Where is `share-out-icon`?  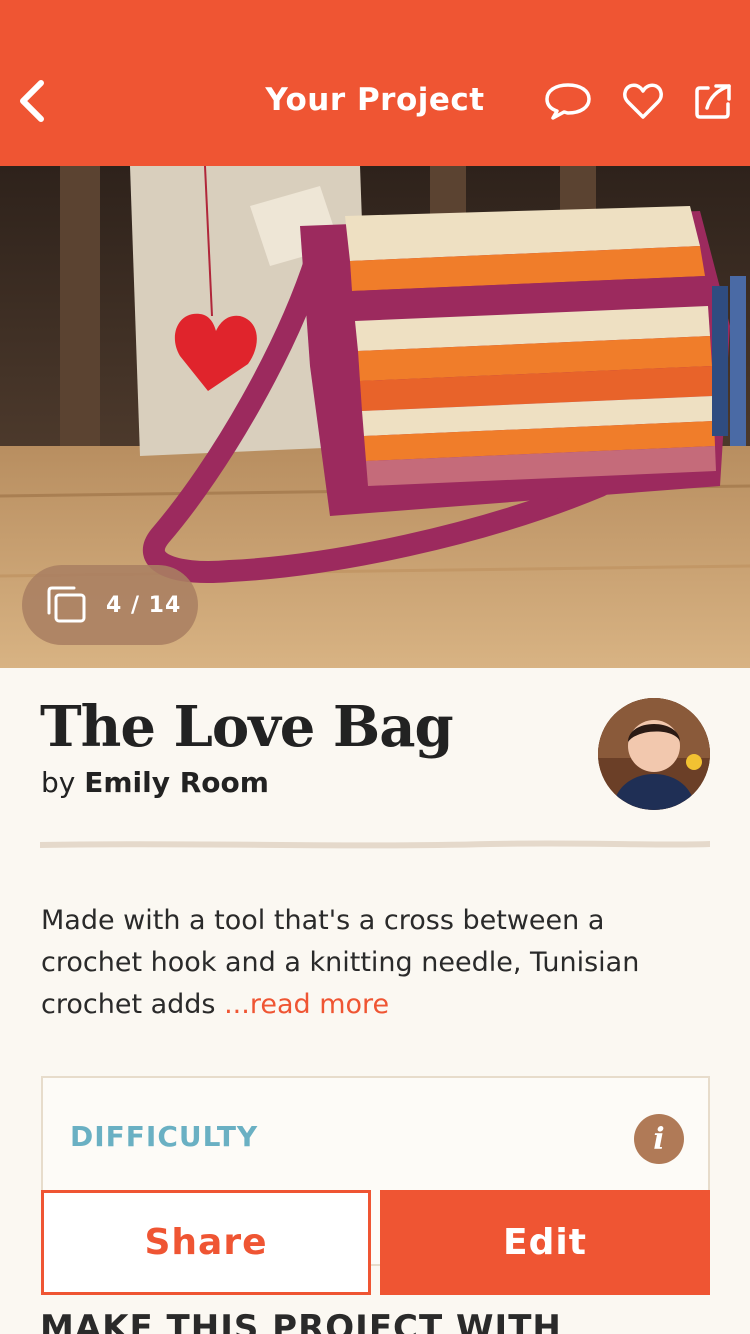
share-out-icon is located at coordinates (713, 101).